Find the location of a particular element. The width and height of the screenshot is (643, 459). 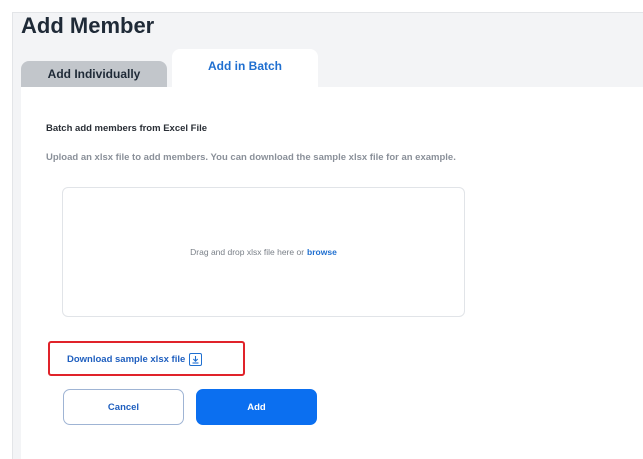

browse-link: browse is located at coordinates (322, 252).